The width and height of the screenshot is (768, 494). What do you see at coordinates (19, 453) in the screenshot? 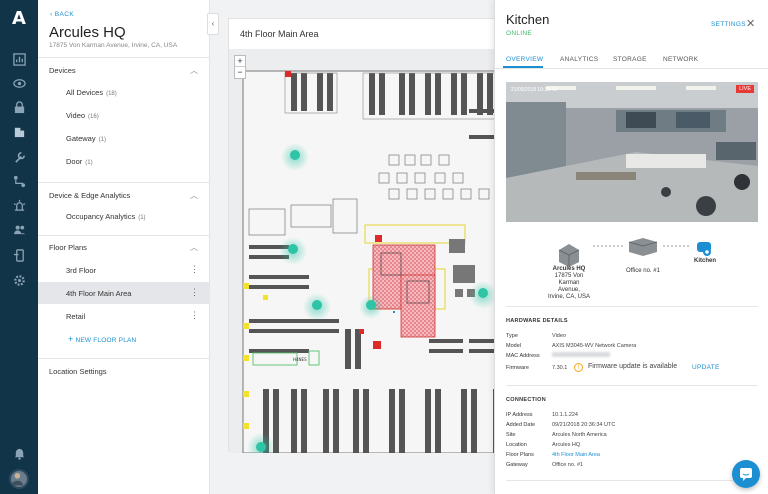
I see `bell-icon` at bounding box center [19, 453].